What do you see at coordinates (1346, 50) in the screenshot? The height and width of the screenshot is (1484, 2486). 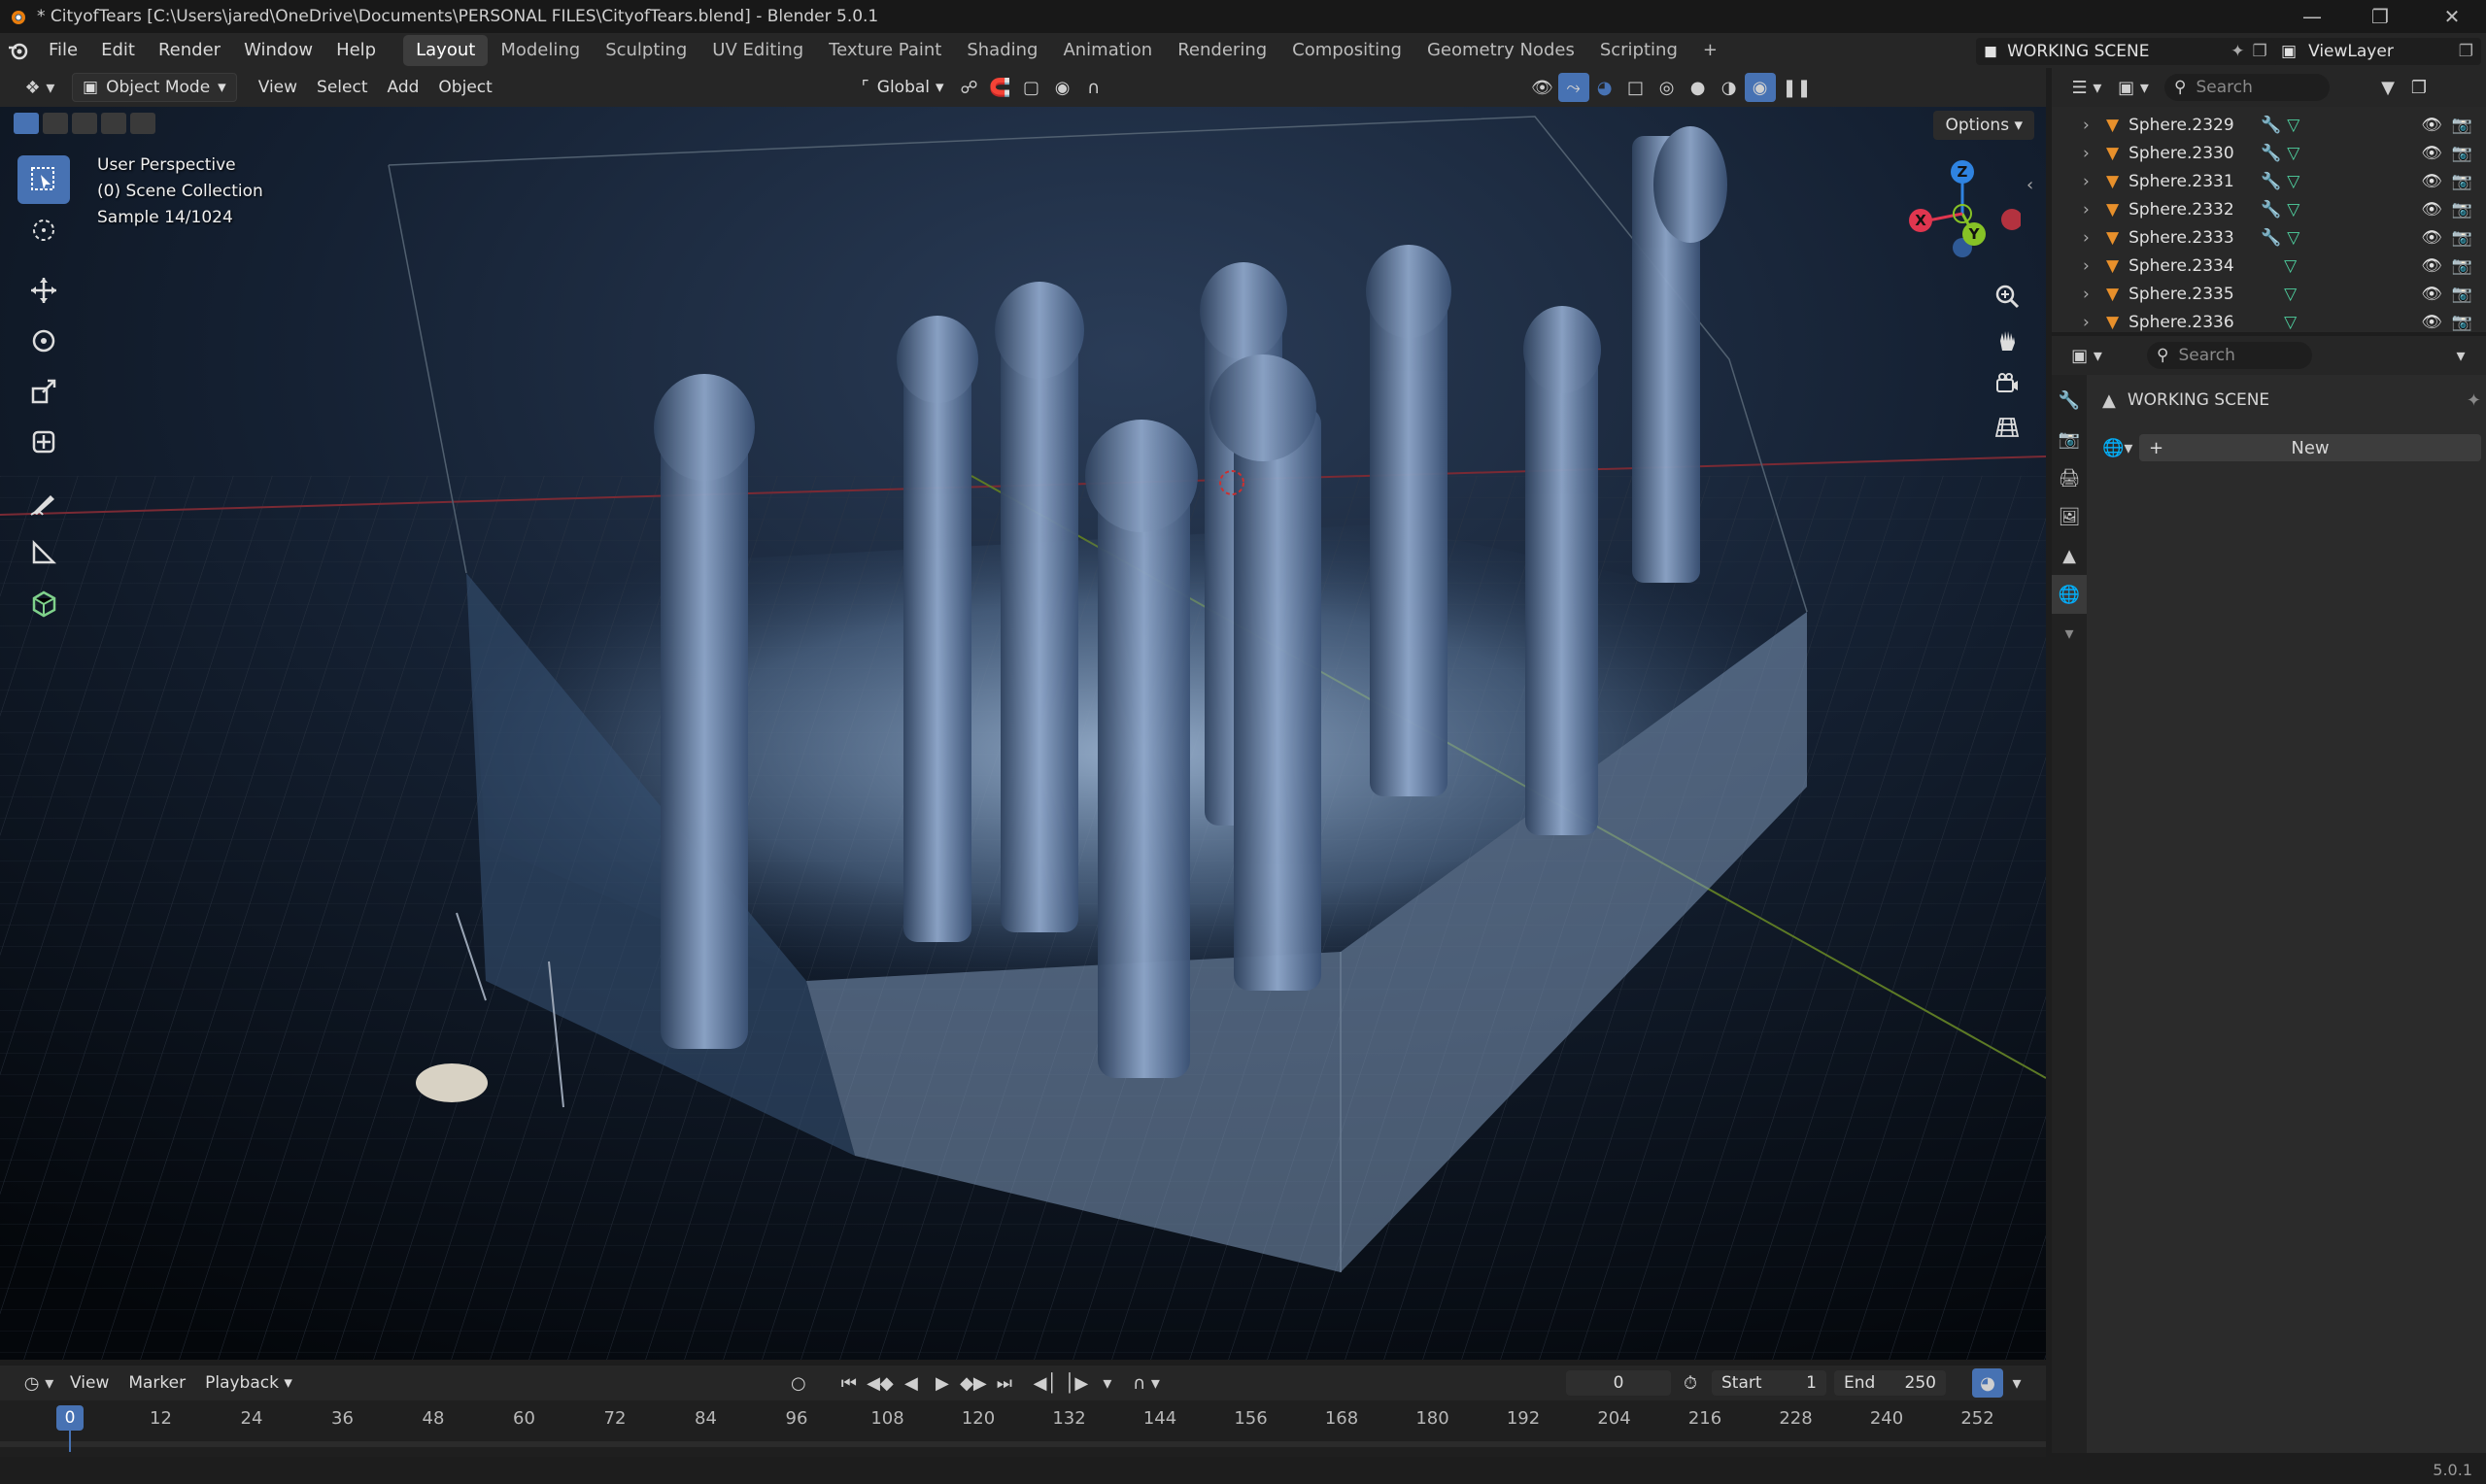 I see `tab-compositing: Compositing` at bounding box center [1346, 50].